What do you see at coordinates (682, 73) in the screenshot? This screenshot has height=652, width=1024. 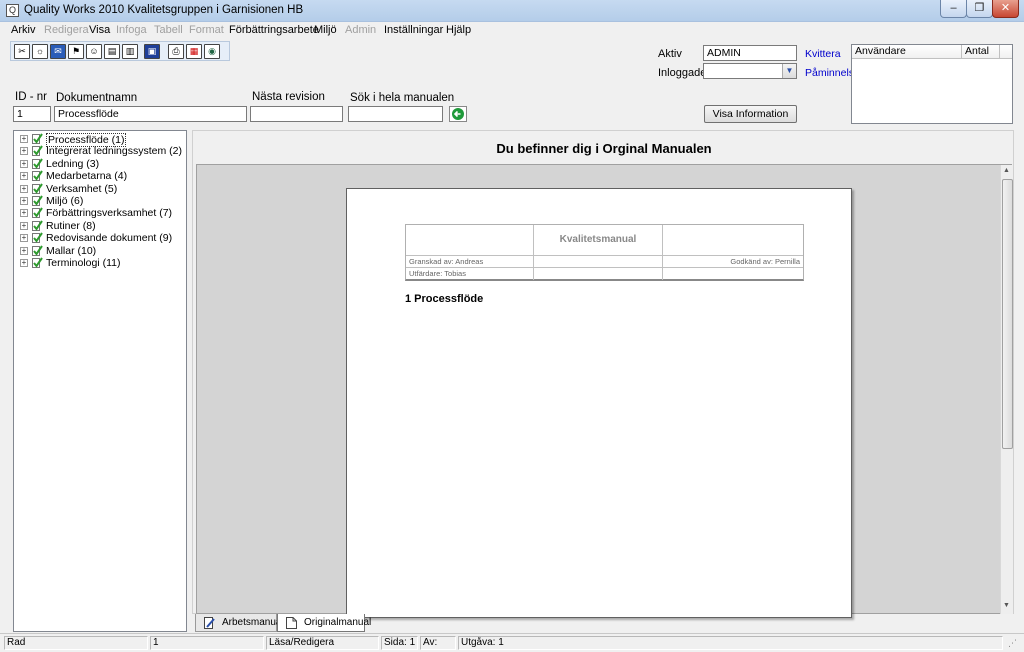 I see `inloggade-label: Inloggade` at bounding box center [682, 73].